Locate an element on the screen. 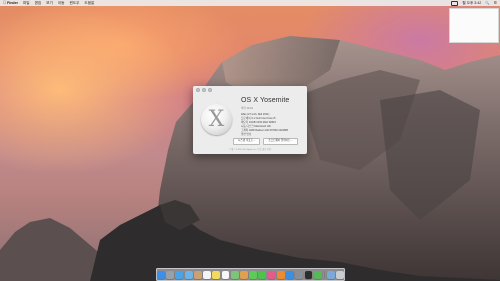 This screenshot has width=500, height=281. window-controls is located at coordinates (204, 90).